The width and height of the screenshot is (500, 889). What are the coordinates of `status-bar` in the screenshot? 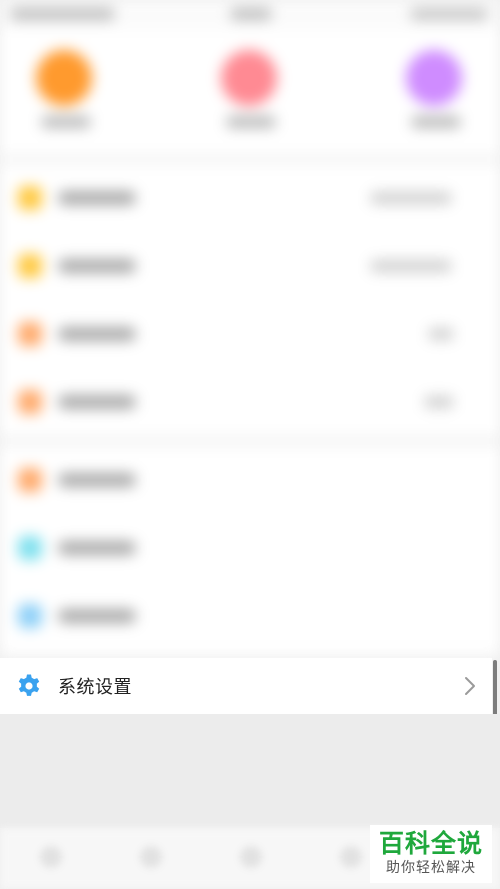 It's located at (250, 15).